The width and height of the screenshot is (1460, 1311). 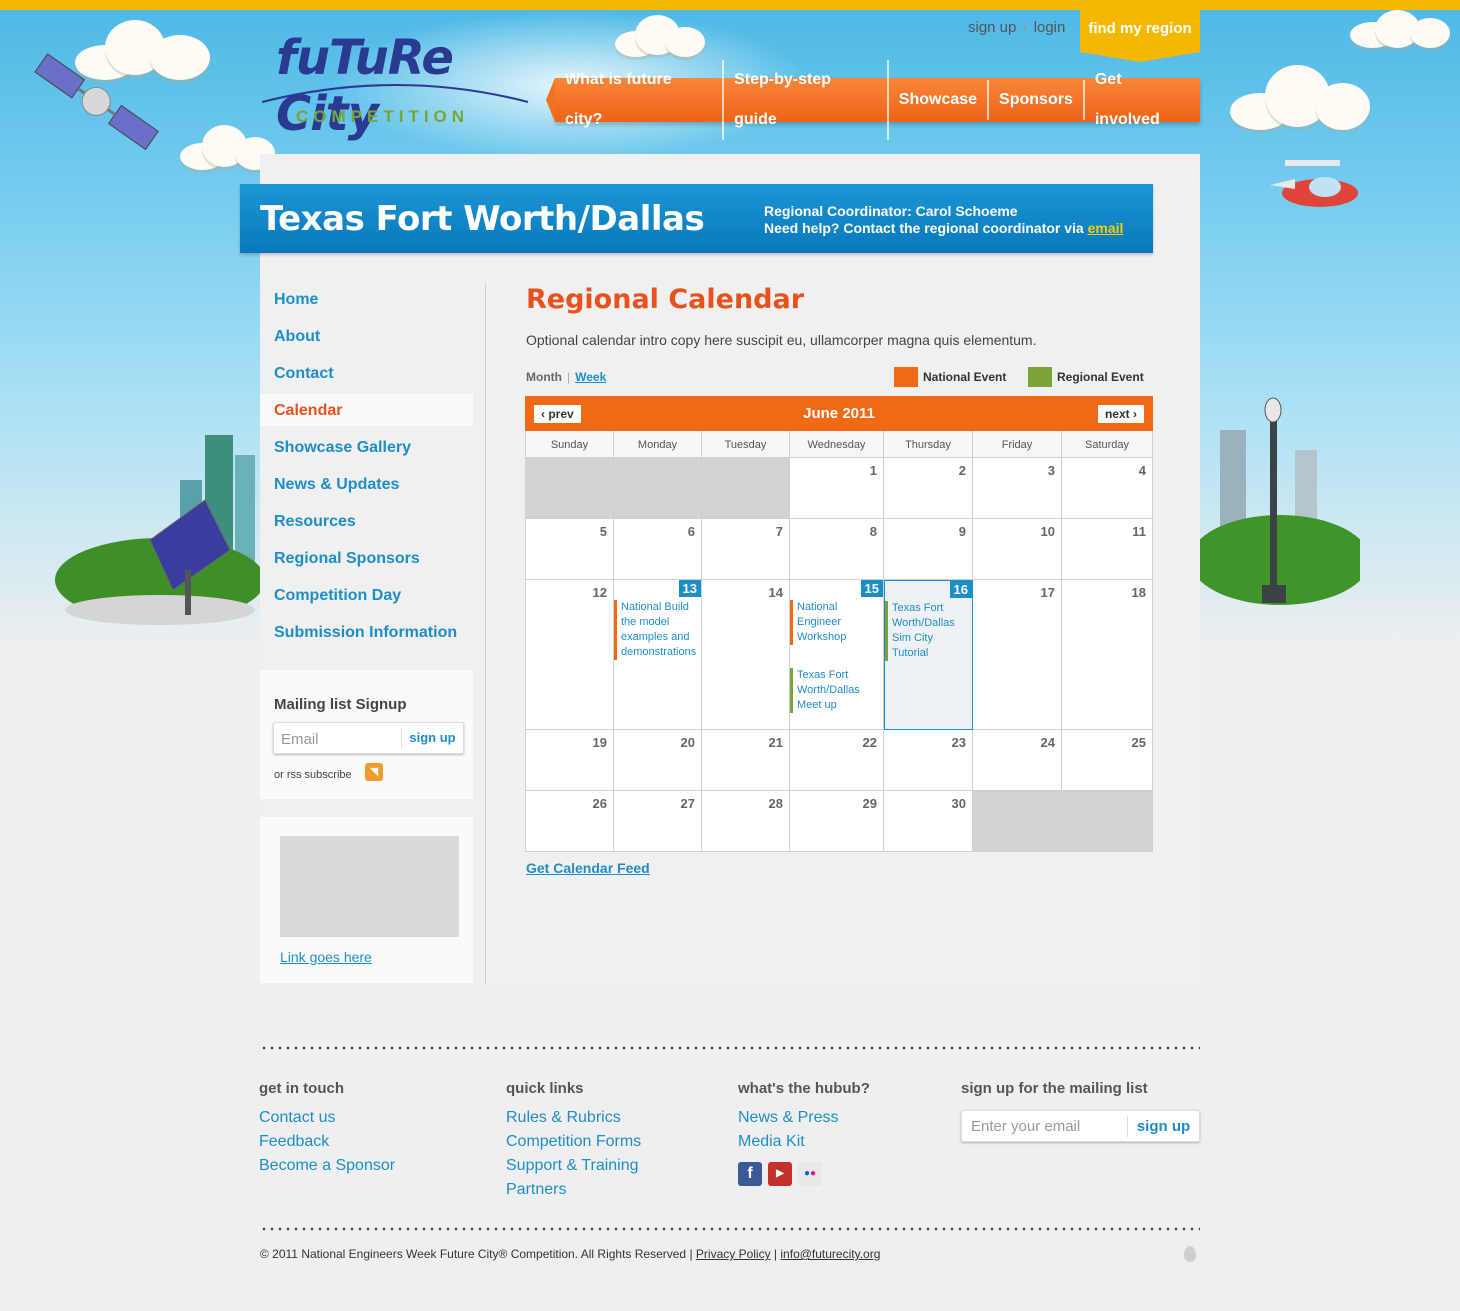 I want to click on calendar-day-26: 26, so click(x=570, y=821).